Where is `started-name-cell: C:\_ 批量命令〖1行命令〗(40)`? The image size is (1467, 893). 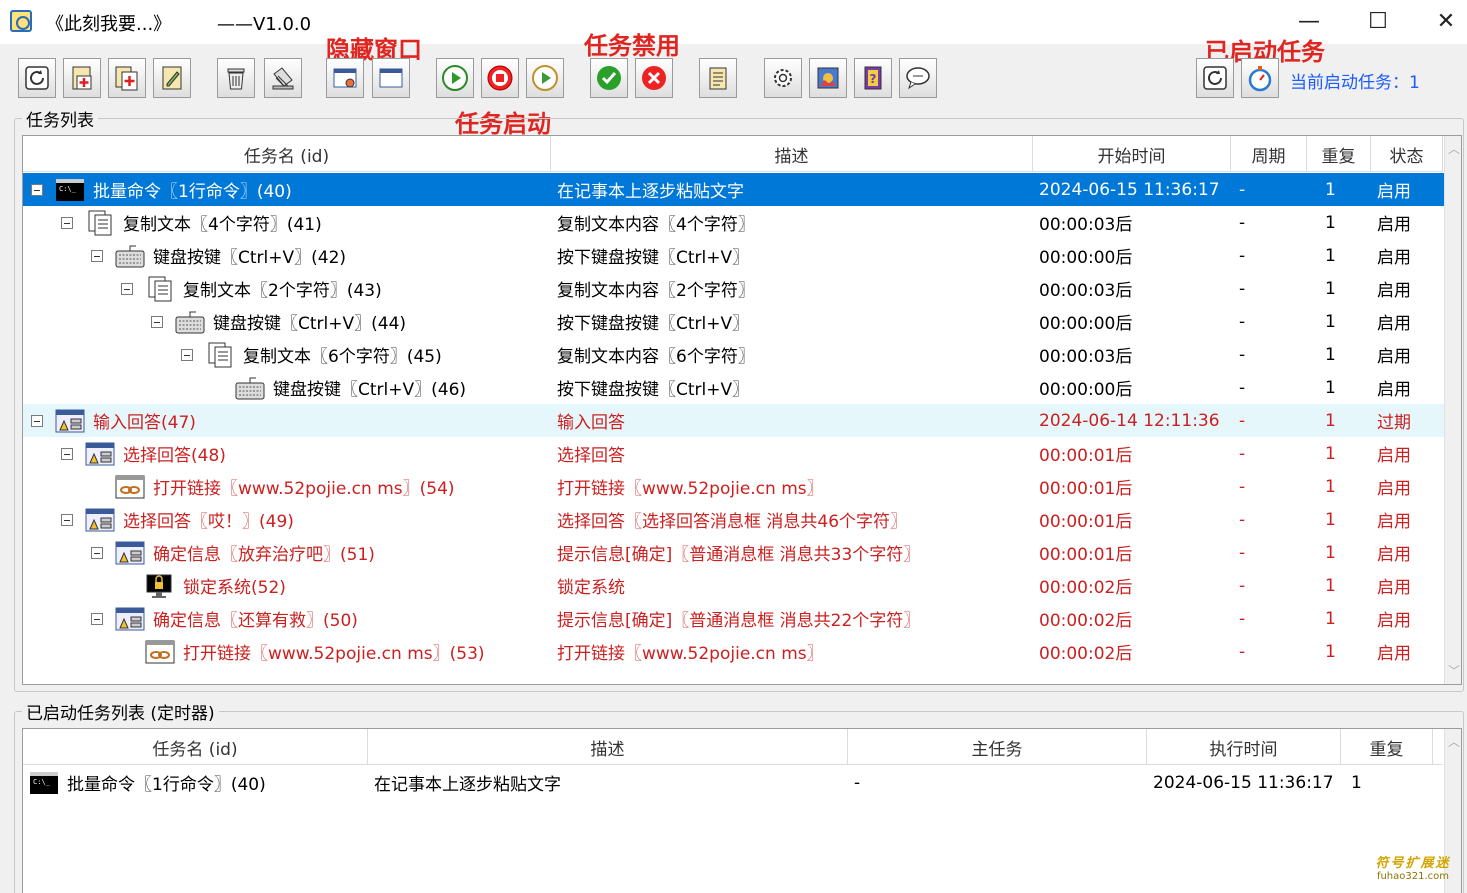 started-name-cell: C:\_ 批量命令〖1行命令〗(40) is located at coordinates (195, 782).